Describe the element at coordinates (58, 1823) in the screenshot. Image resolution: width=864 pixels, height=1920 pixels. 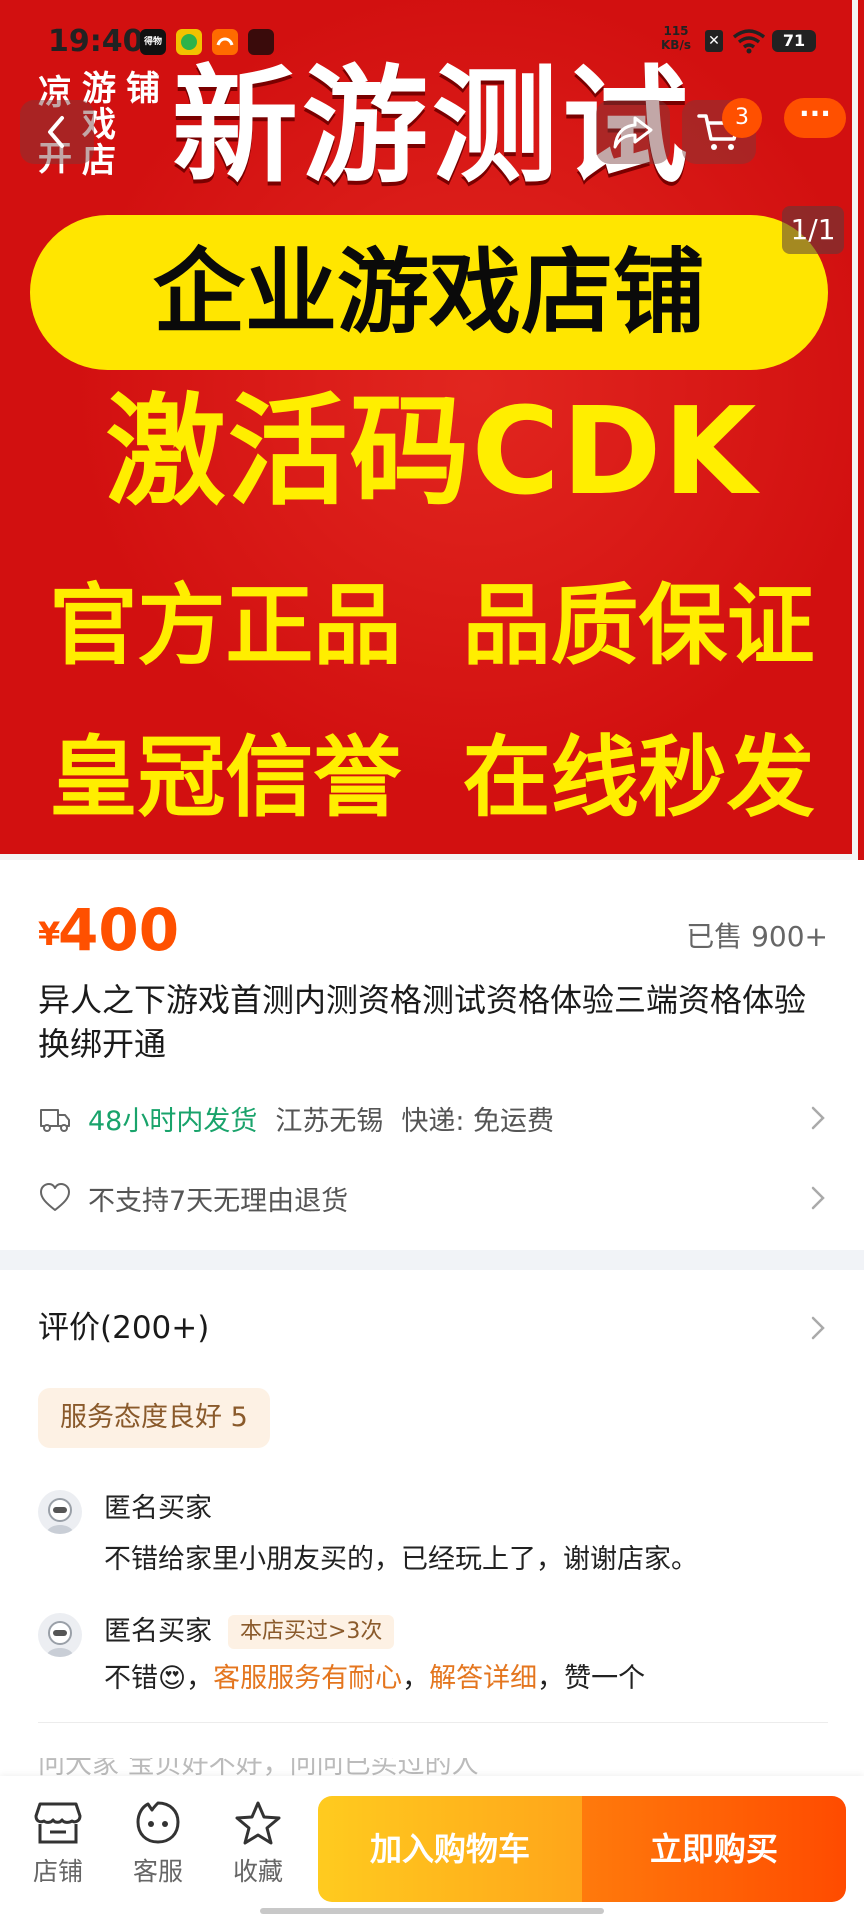
I see `store-icon` at that location.